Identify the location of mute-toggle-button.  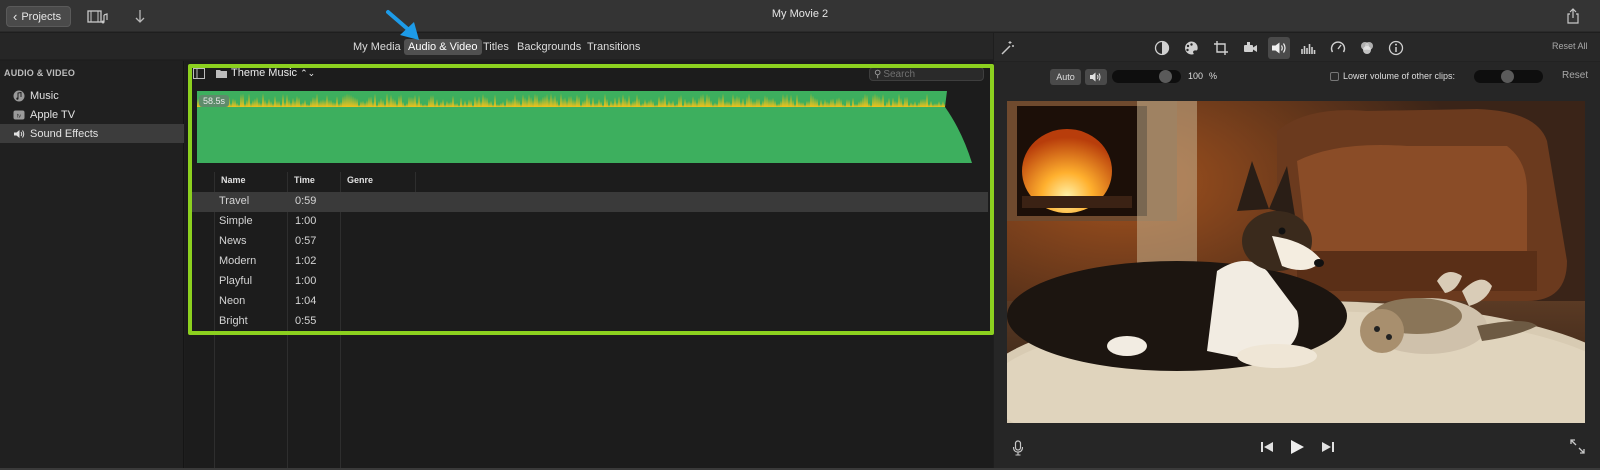
(1096, 77).